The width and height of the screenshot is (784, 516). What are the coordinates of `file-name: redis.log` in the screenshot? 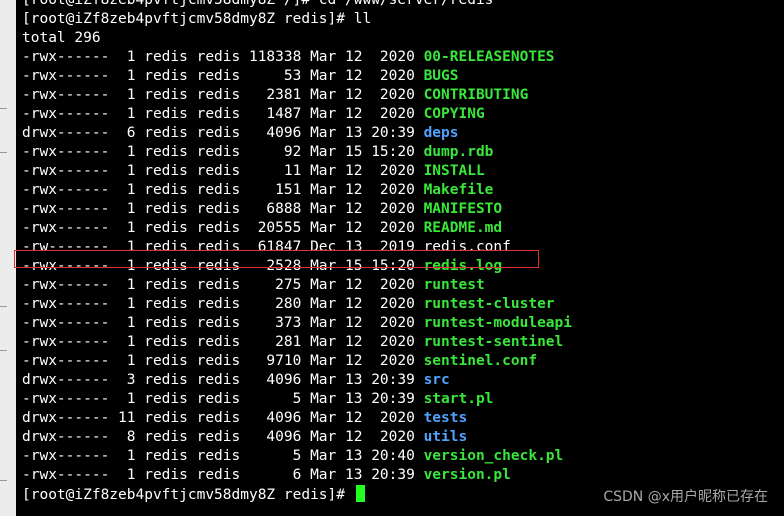 It's located at (463, 266).